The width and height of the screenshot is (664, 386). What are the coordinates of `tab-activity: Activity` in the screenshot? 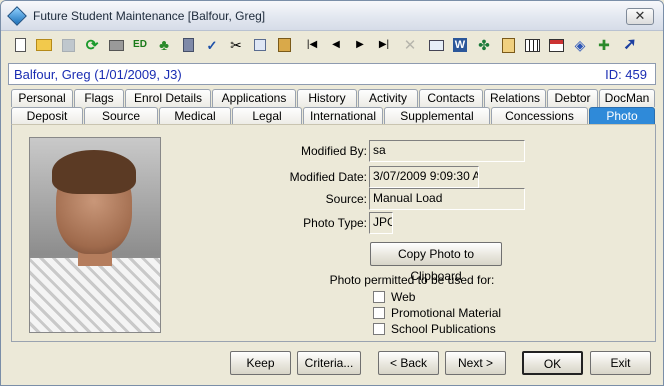 It's located at (388, 98).